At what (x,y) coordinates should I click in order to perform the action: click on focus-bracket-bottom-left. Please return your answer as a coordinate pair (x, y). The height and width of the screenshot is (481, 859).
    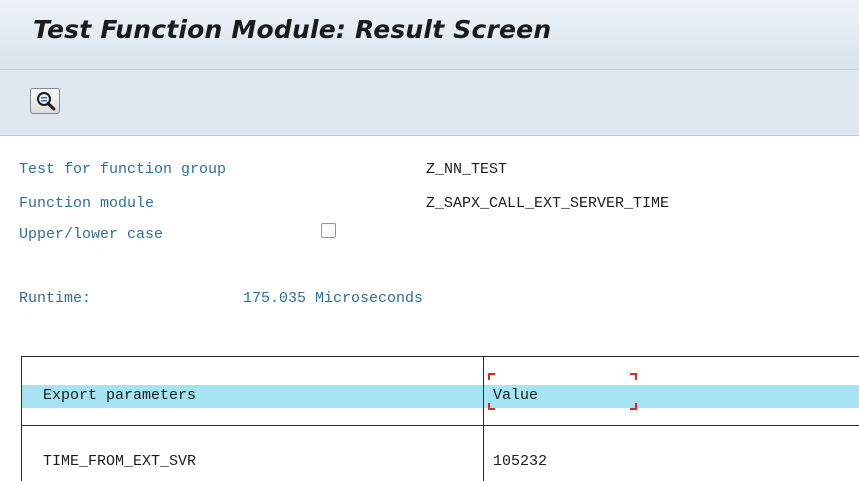
    Looking at the image, I should click on (491, 406).